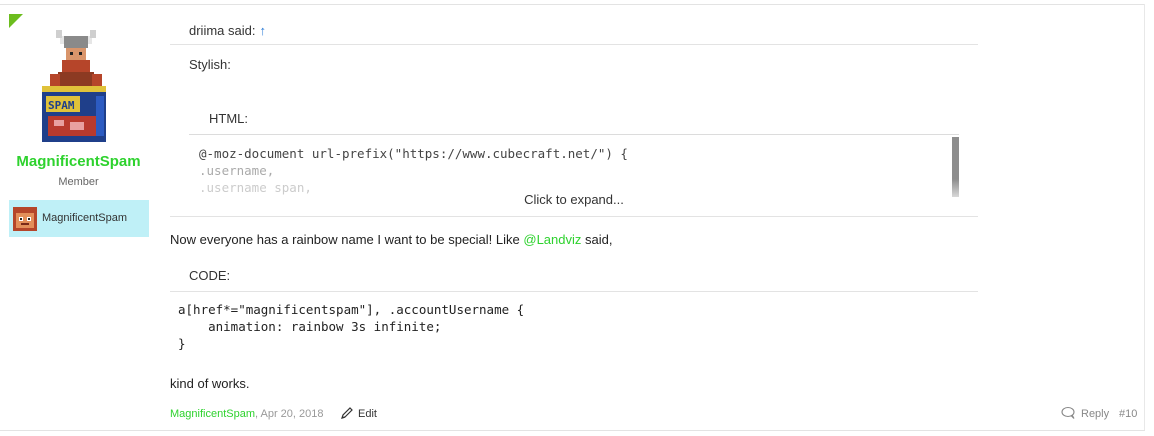 Image resolution: width=1154 pixels, height=436 pixels. Describe the element at coordinates (347, 413) in the screenshot. I see `pencil-icon` at that location.